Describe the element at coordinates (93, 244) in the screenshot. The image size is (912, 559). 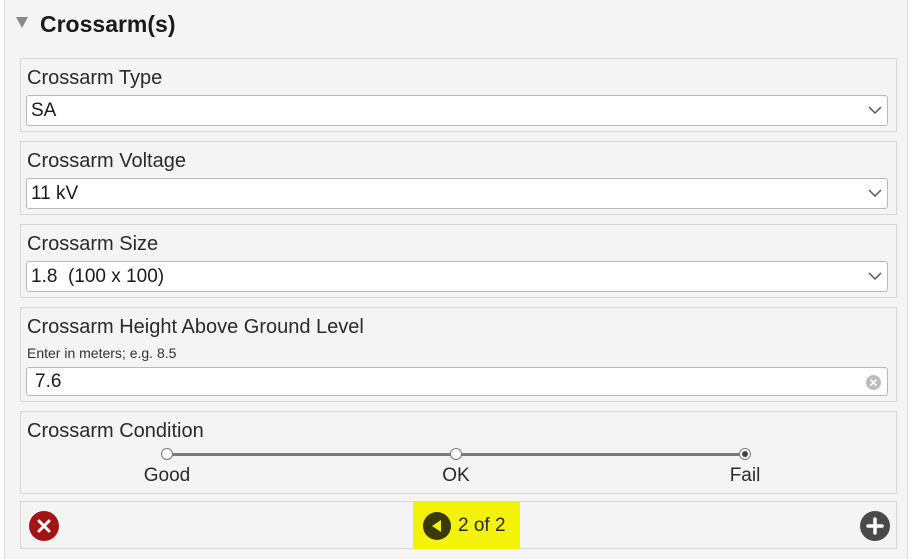
I see `field-label: Crossarm Size` at that location.